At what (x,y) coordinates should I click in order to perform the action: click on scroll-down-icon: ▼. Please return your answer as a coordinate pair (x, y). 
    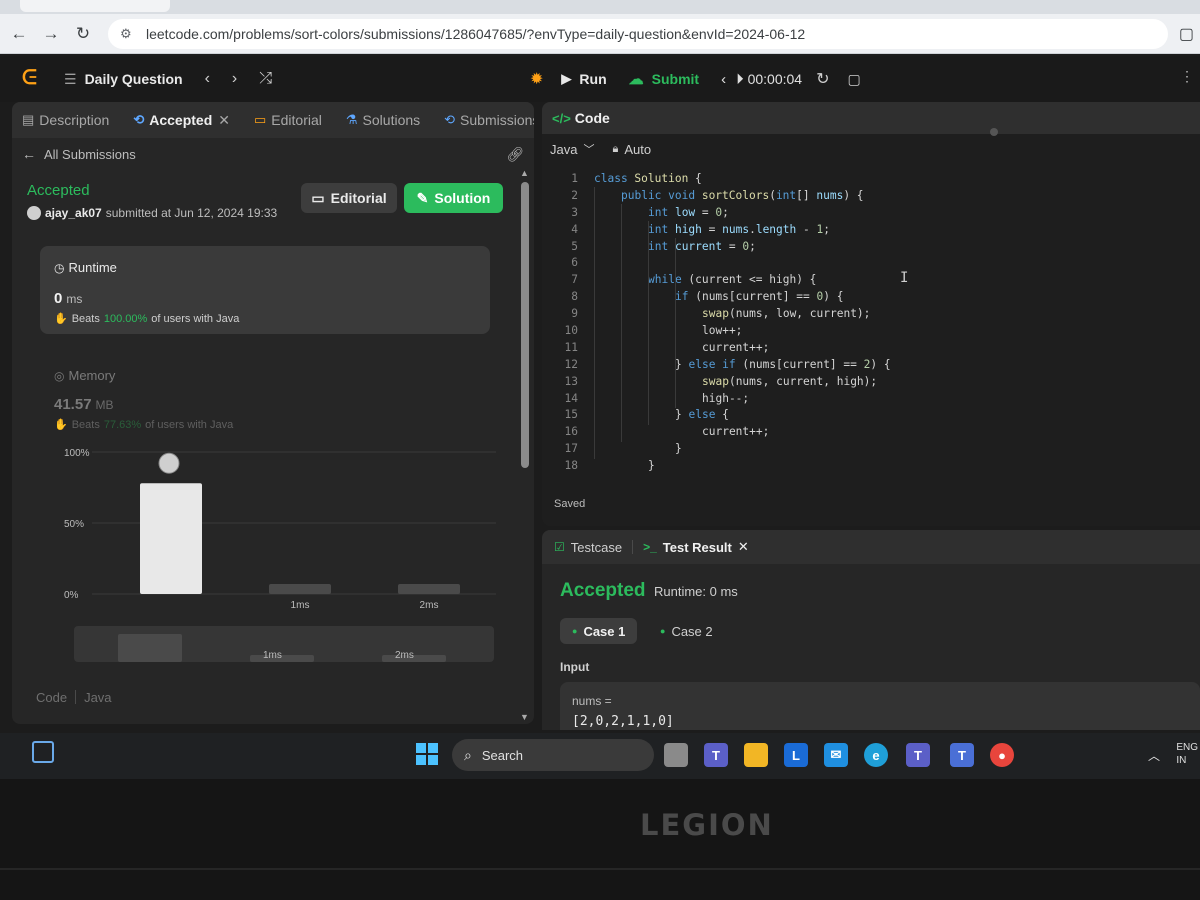
    Looking at the image, I should click on (524, 717).